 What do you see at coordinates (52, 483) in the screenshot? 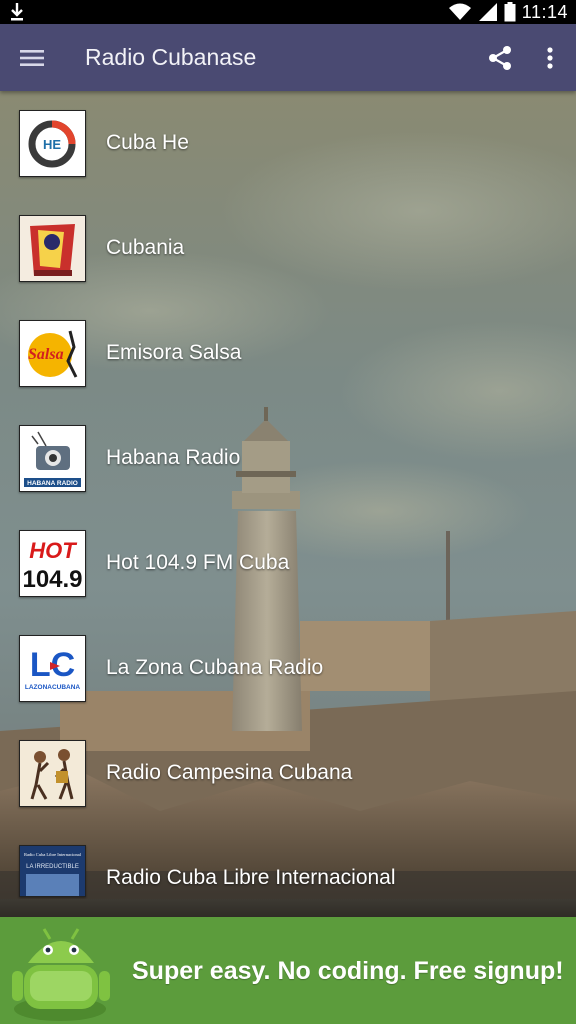
I see `habana-logo-text: HABANA RADIO` at bounding box center [52, 483].